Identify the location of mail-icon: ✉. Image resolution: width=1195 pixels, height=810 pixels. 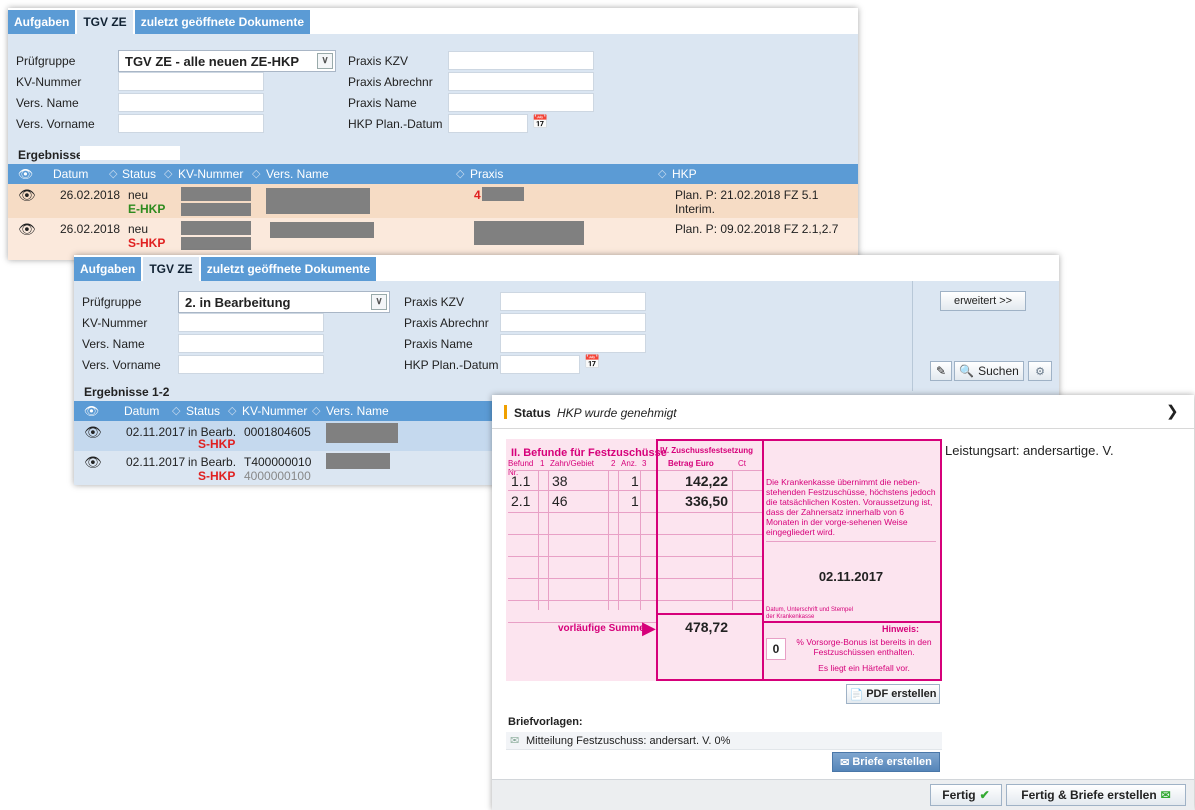
(515, 741).